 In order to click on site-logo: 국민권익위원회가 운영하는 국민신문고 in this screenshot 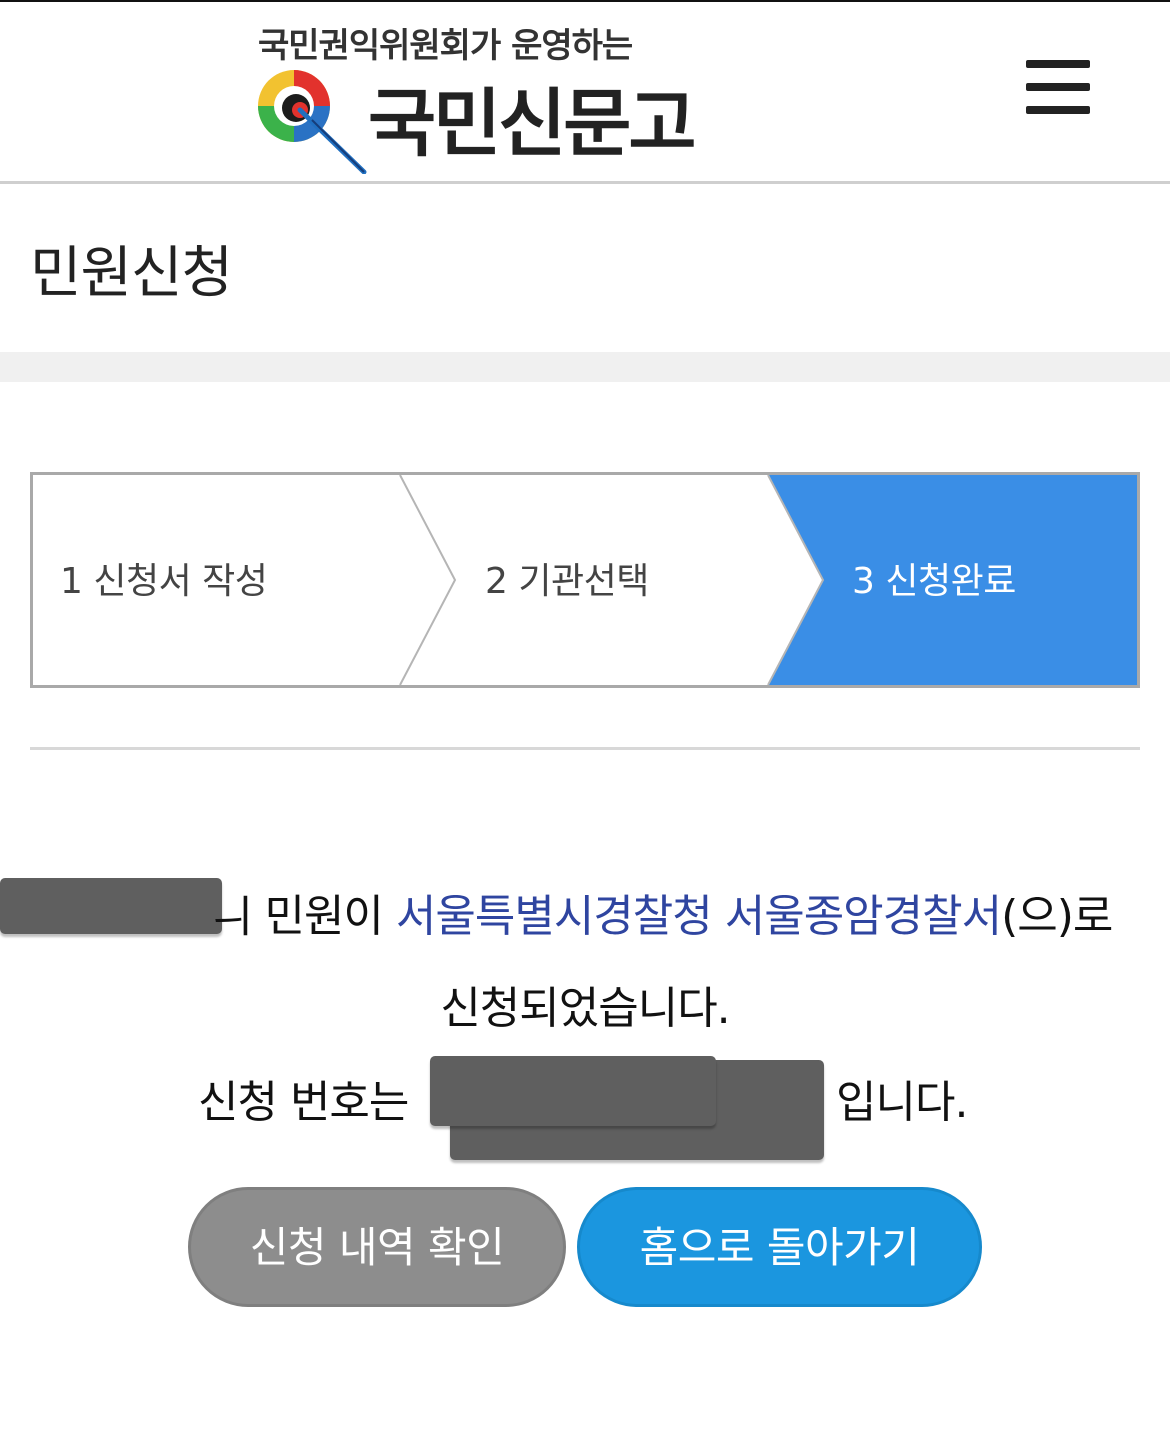, I will do `click(485, 93)`.